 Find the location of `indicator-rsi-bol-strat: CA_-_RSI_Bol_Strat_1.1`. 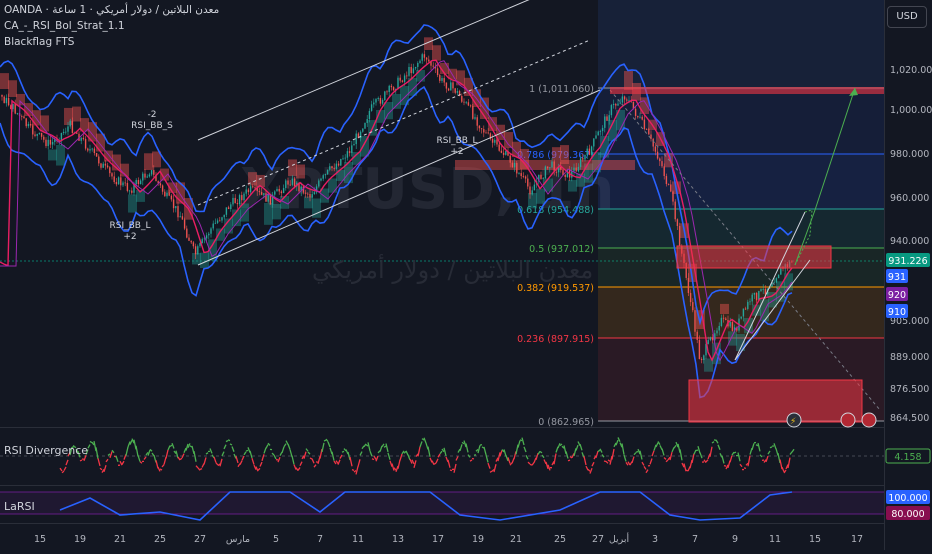

indicator-rsi-bol-strat: CA_-_RSI_Bol_Strat_1.1 is located at coordinates (64, 26).